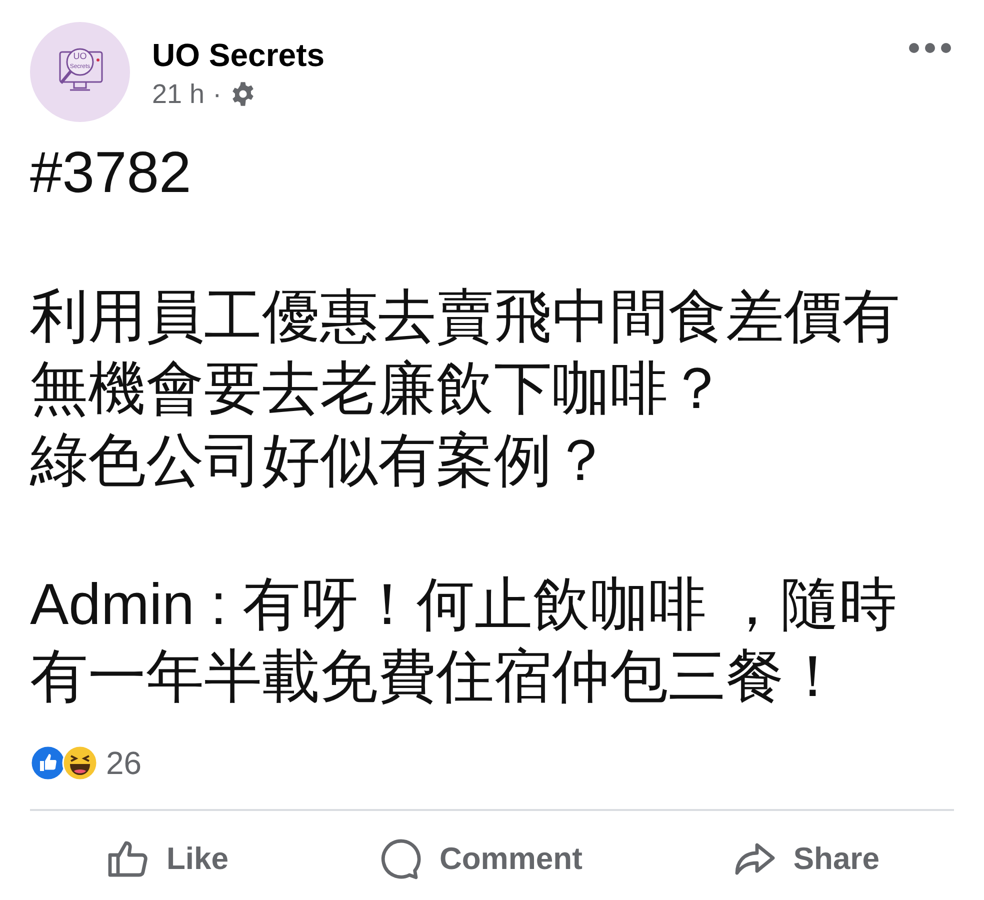 The width and height of the screenshot is (984, 900). What do you see at coordinates (805, 859) in the screenshot?
I see `share-button: Share` at bounding box center [805, 859].